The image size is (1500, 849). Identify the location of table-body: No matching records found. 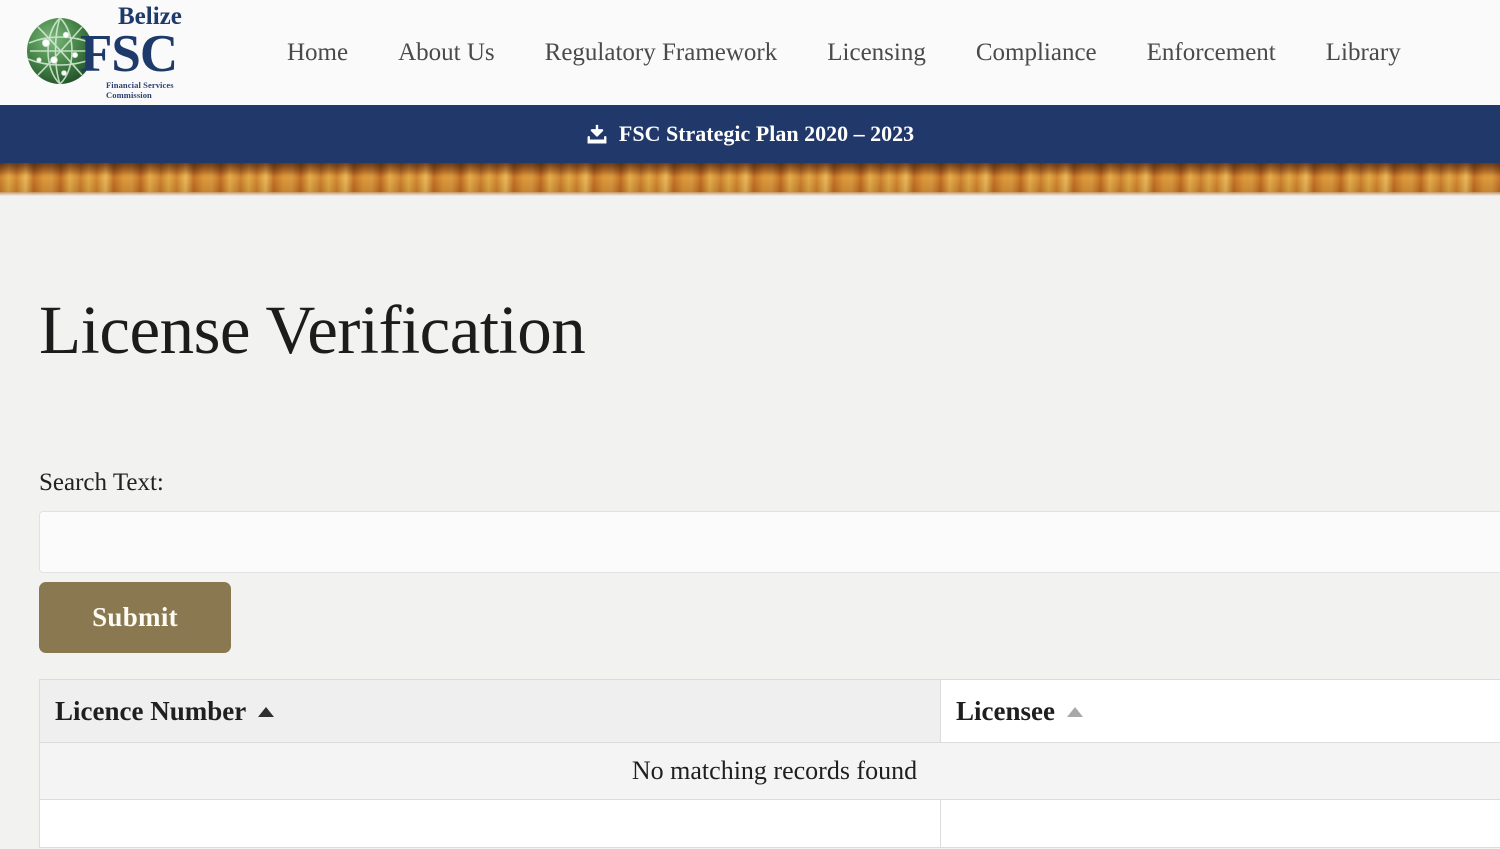
(769, 771).